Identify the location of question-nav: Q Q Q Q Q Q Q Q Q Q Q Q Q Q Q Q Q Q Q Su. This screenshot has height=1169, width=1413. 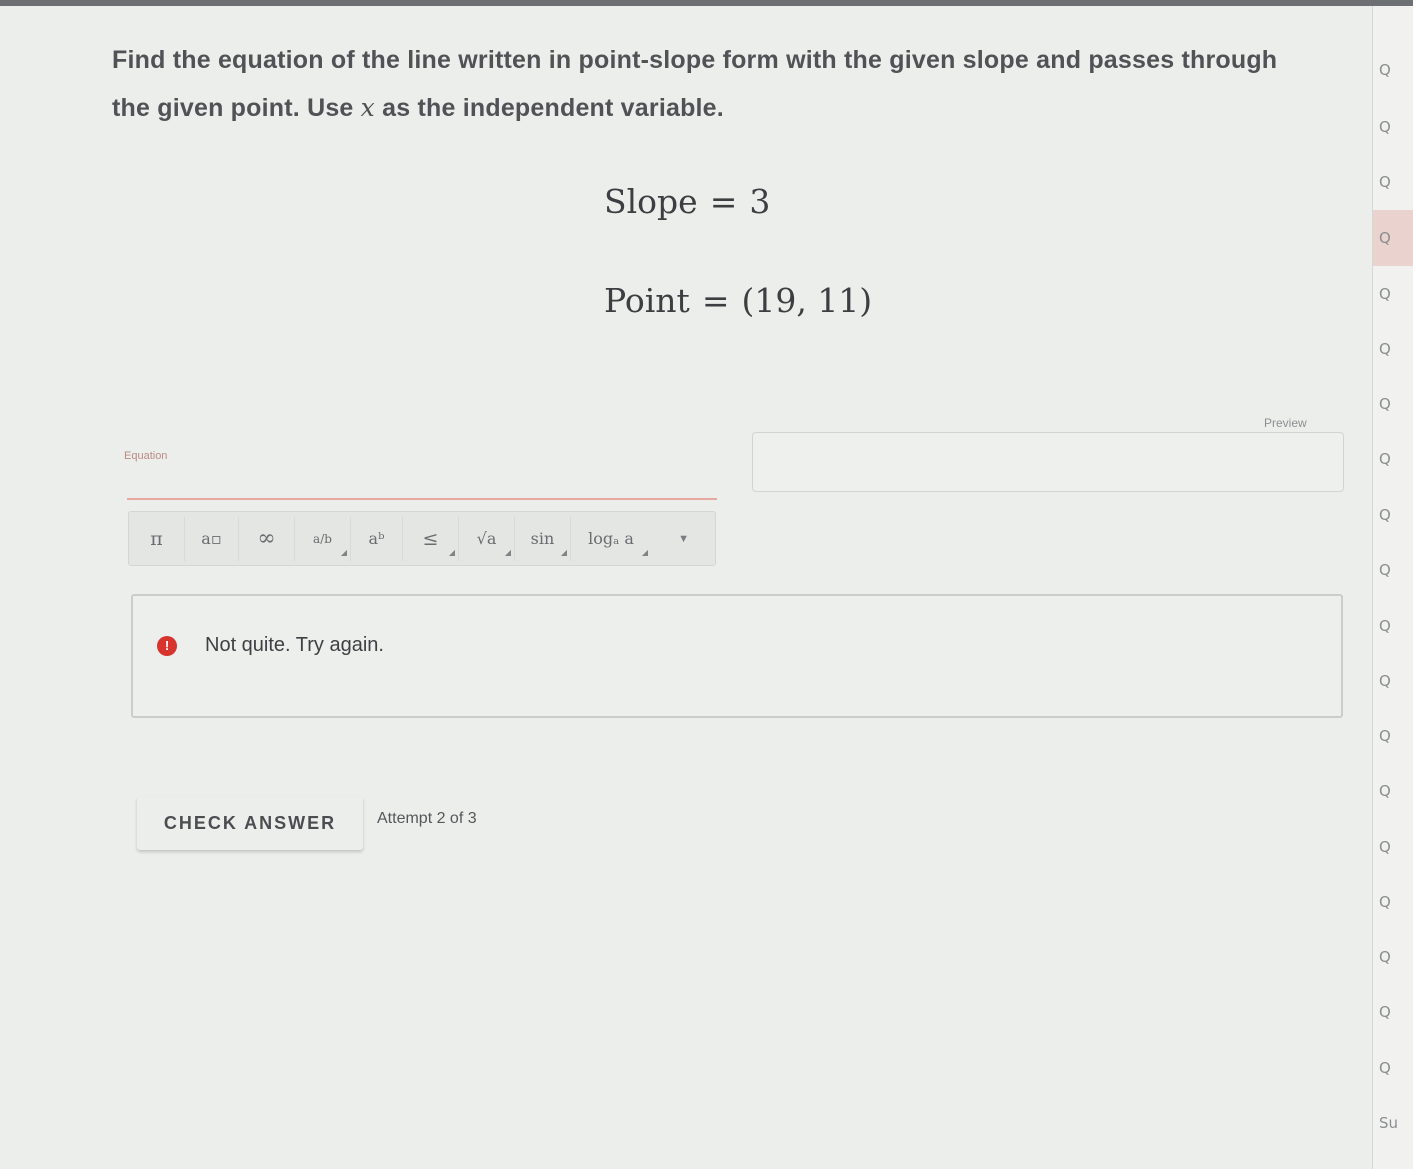
(1392, 587).